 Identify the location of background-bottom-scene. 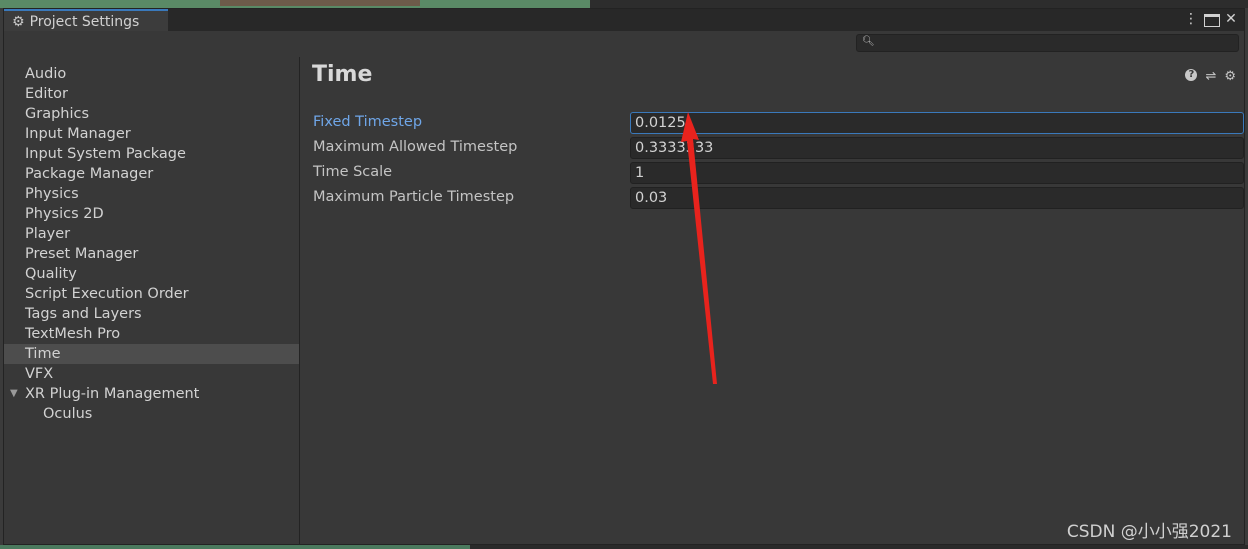
(235, 547).